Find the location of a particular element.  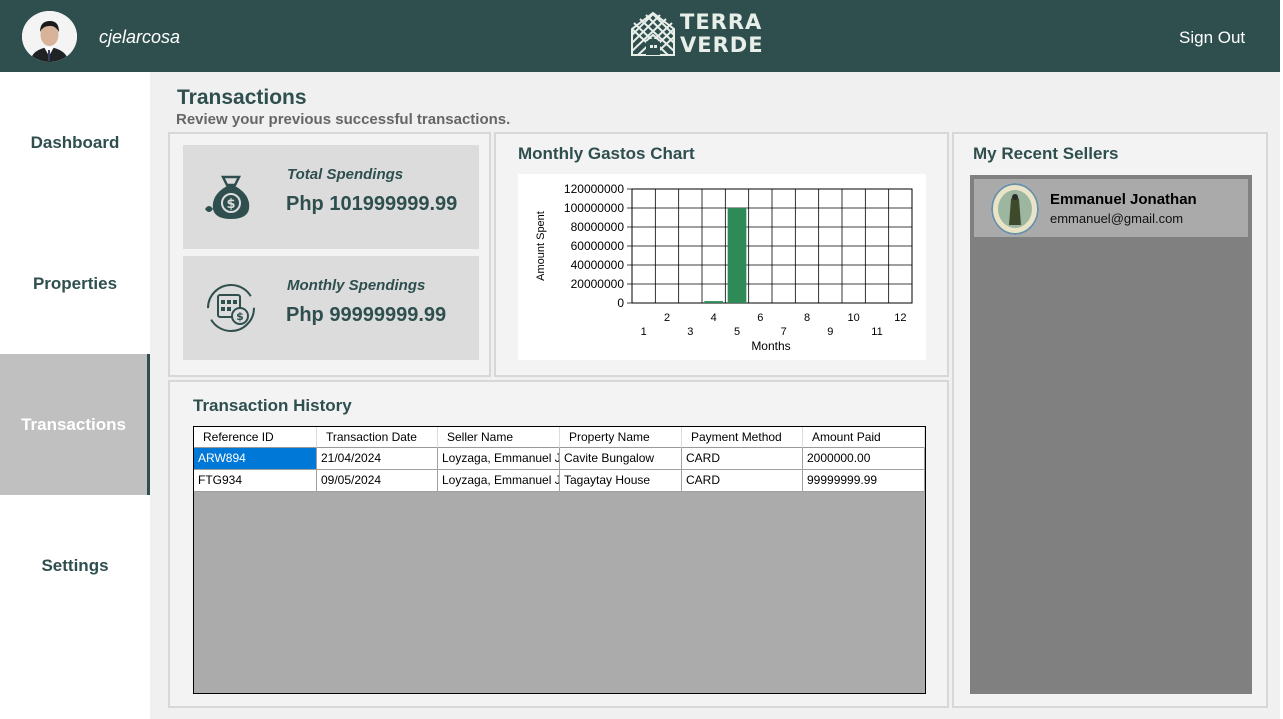

total-spendings-label: Total Spendings is located at coordinates (345, 174).